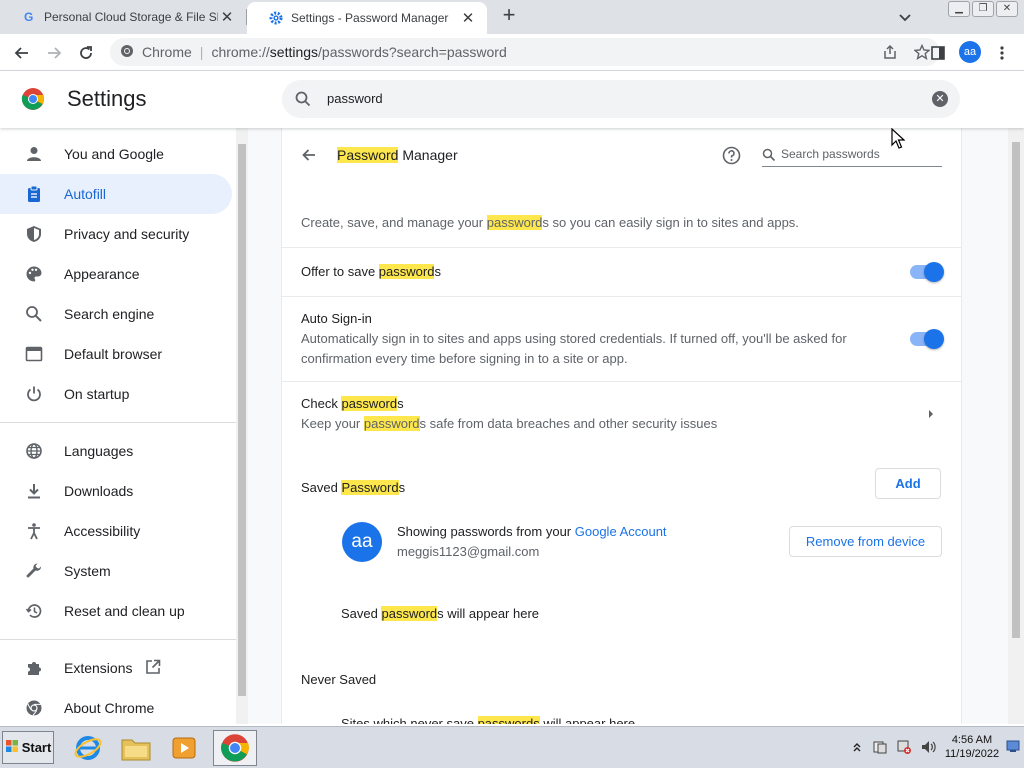  What do you see at coordinates (34, 571) in the screenshot?
I see `wrench-icon` at bounding box center [34, 571].